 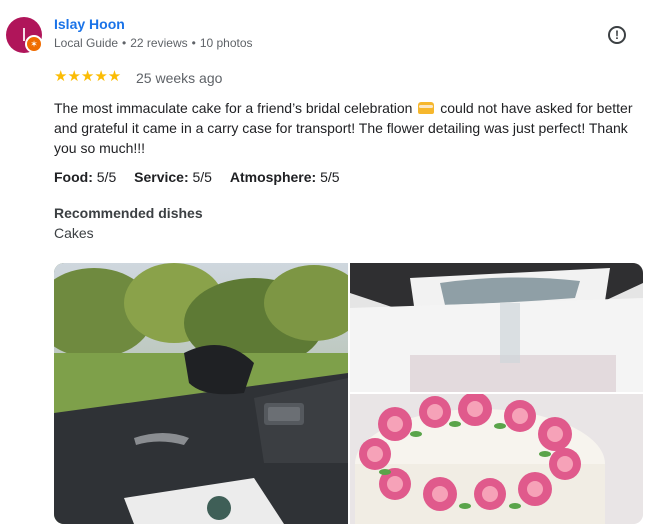 I want to click on review-photo-box, so click(x=496, y=327).